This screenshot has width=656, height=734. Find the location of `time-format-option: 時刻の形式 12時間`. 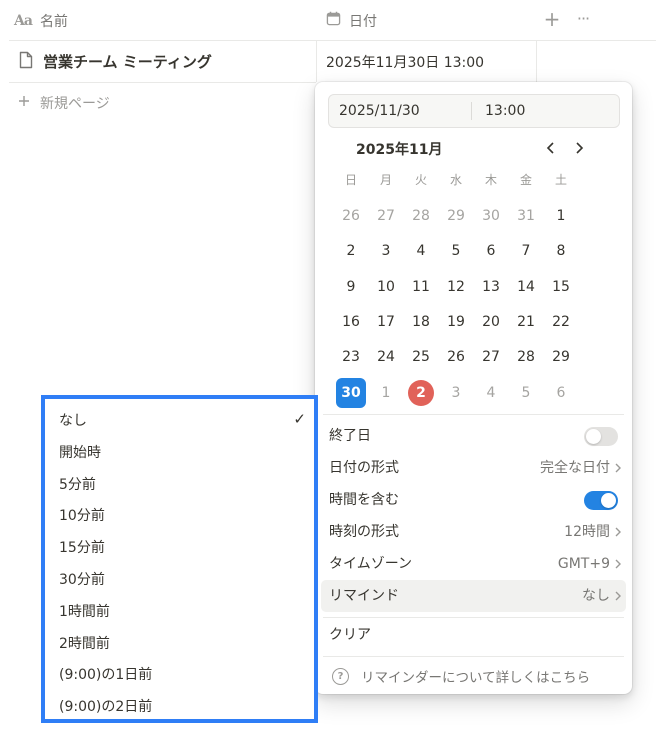

time-format-option: 時刻の形式 12時間 is located at coordinates (473, 532).